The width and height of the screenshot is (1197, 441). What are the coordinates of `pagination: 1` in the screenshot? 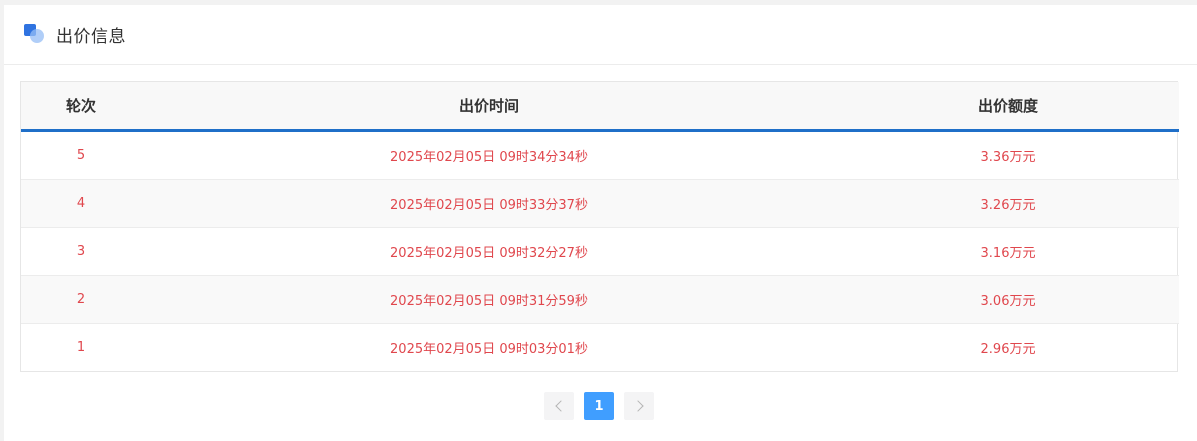 It's located at (599, 406).